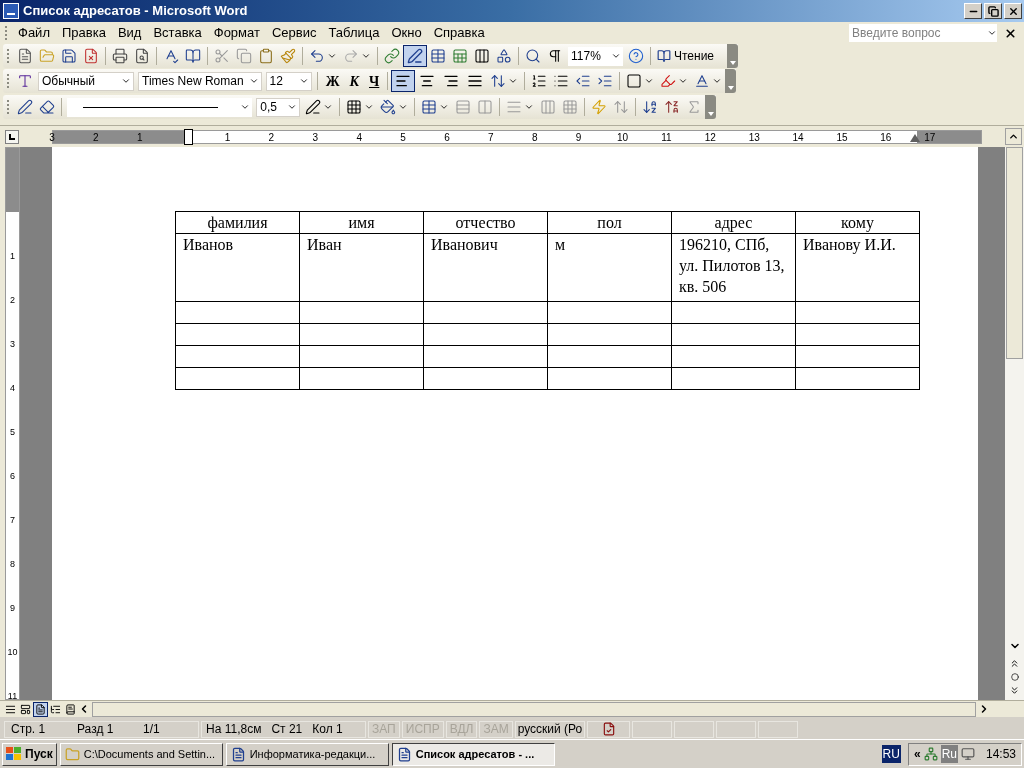 The height and width of the screenshot is (768, 1024). I want to click on draw-table-icon, so click(25, 107).